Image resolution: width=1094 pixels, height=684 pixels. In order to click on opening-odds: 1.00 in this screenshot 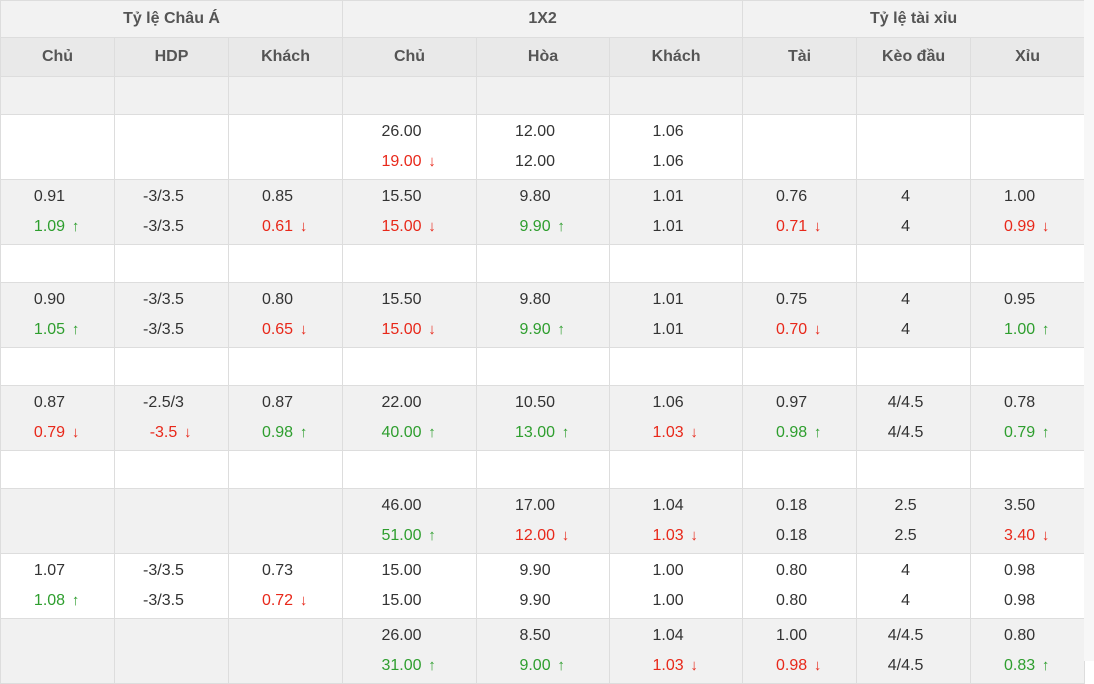, I will do `click(799, 636)`.